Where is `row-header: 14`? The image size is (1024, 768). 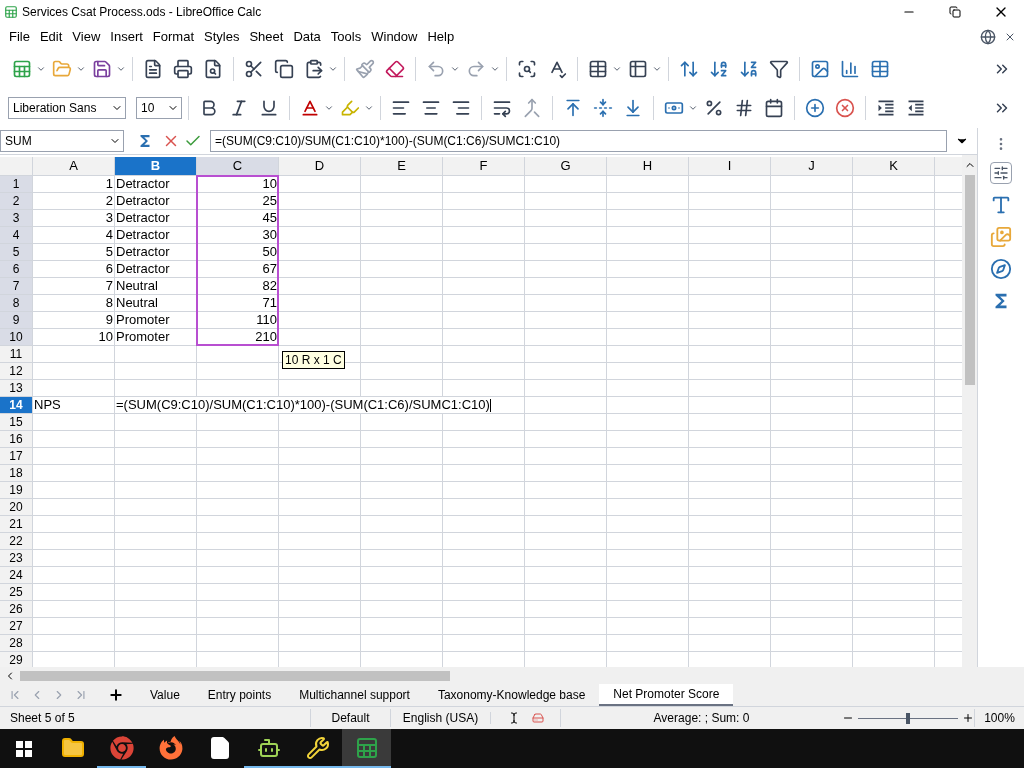
row-header: 14 is located at coordinates (16, 405).